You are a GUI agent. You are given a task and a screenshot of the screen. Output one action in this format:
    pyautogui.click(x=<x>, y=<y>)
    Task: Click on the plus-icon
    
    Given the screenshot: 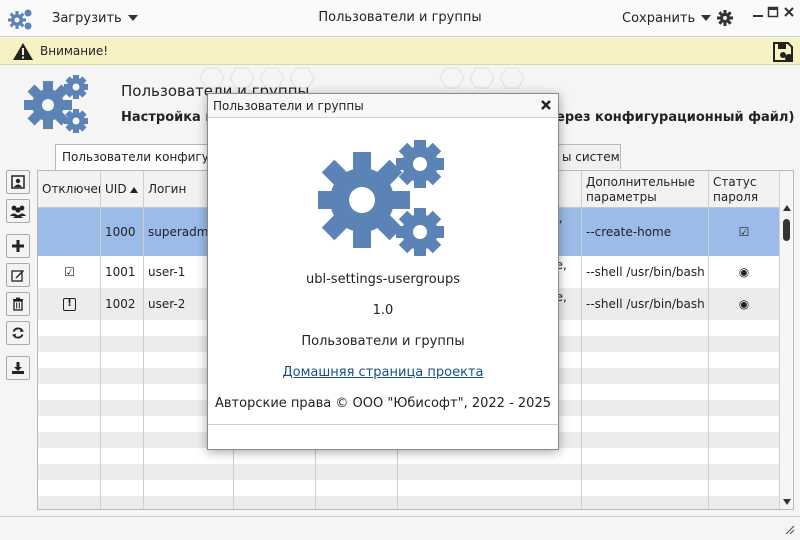 What is the action you would take?
    pyautogui.click(x=18, y=246)
    